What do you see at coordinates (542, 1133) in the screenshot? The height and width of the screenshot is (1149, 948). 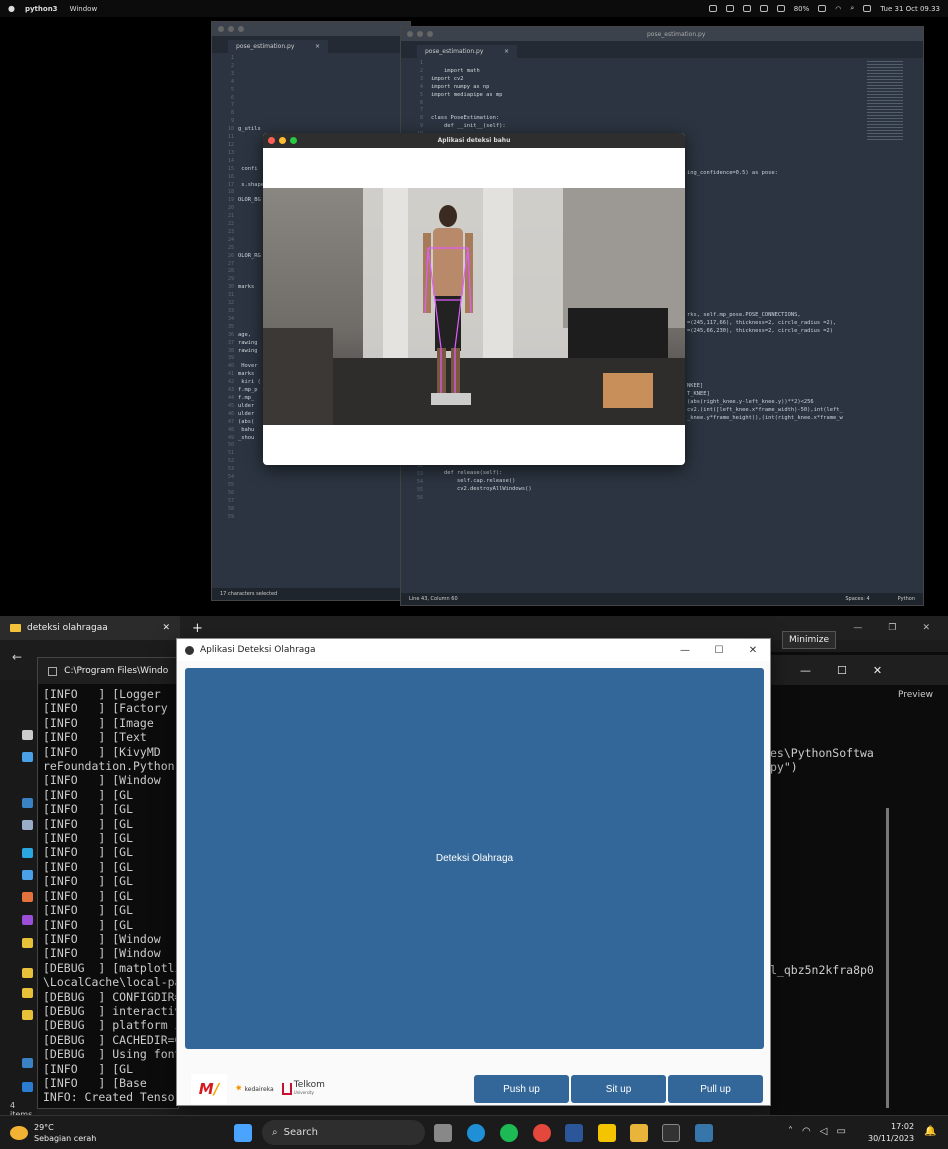 I see `chrome-icon` at bounding box center [542, 1133].